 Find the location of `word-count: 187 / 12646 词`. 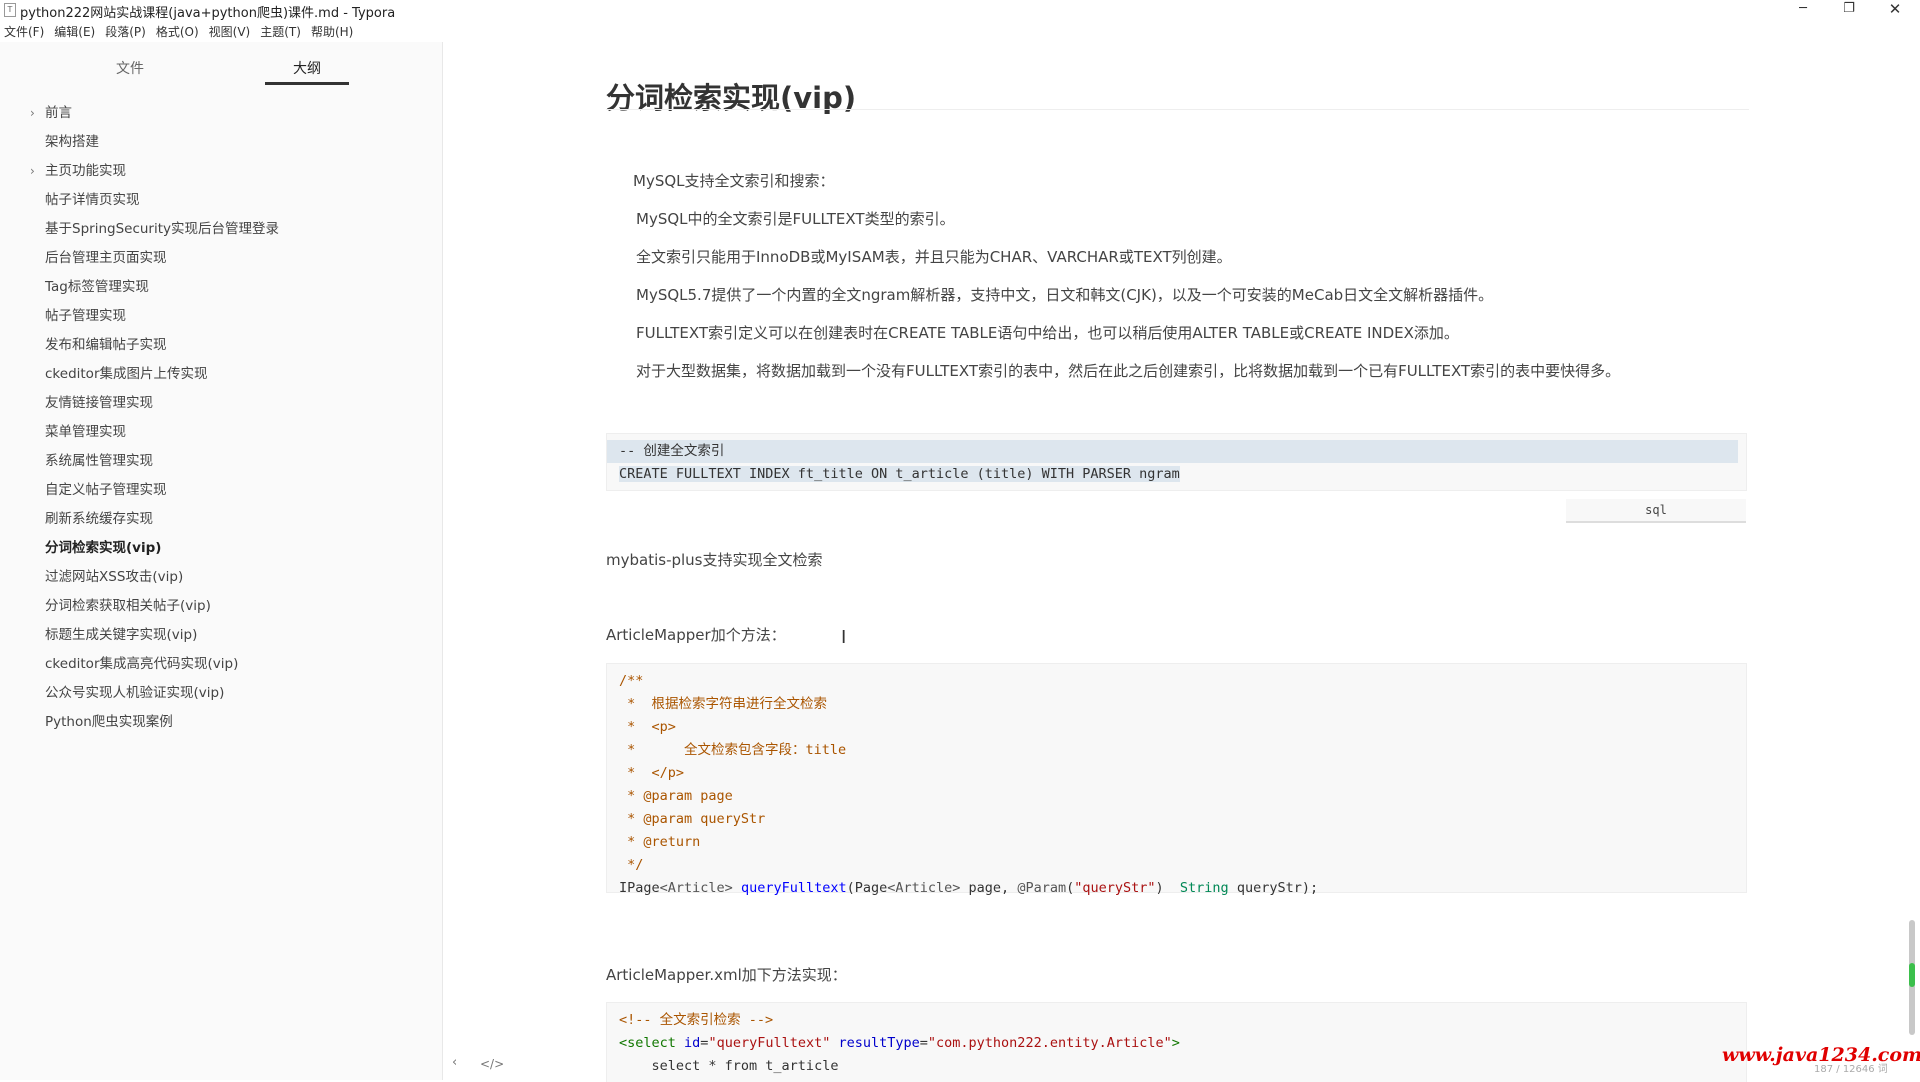

word-count: 187 / 12646 词 is located at coordinates (1851, 1067).